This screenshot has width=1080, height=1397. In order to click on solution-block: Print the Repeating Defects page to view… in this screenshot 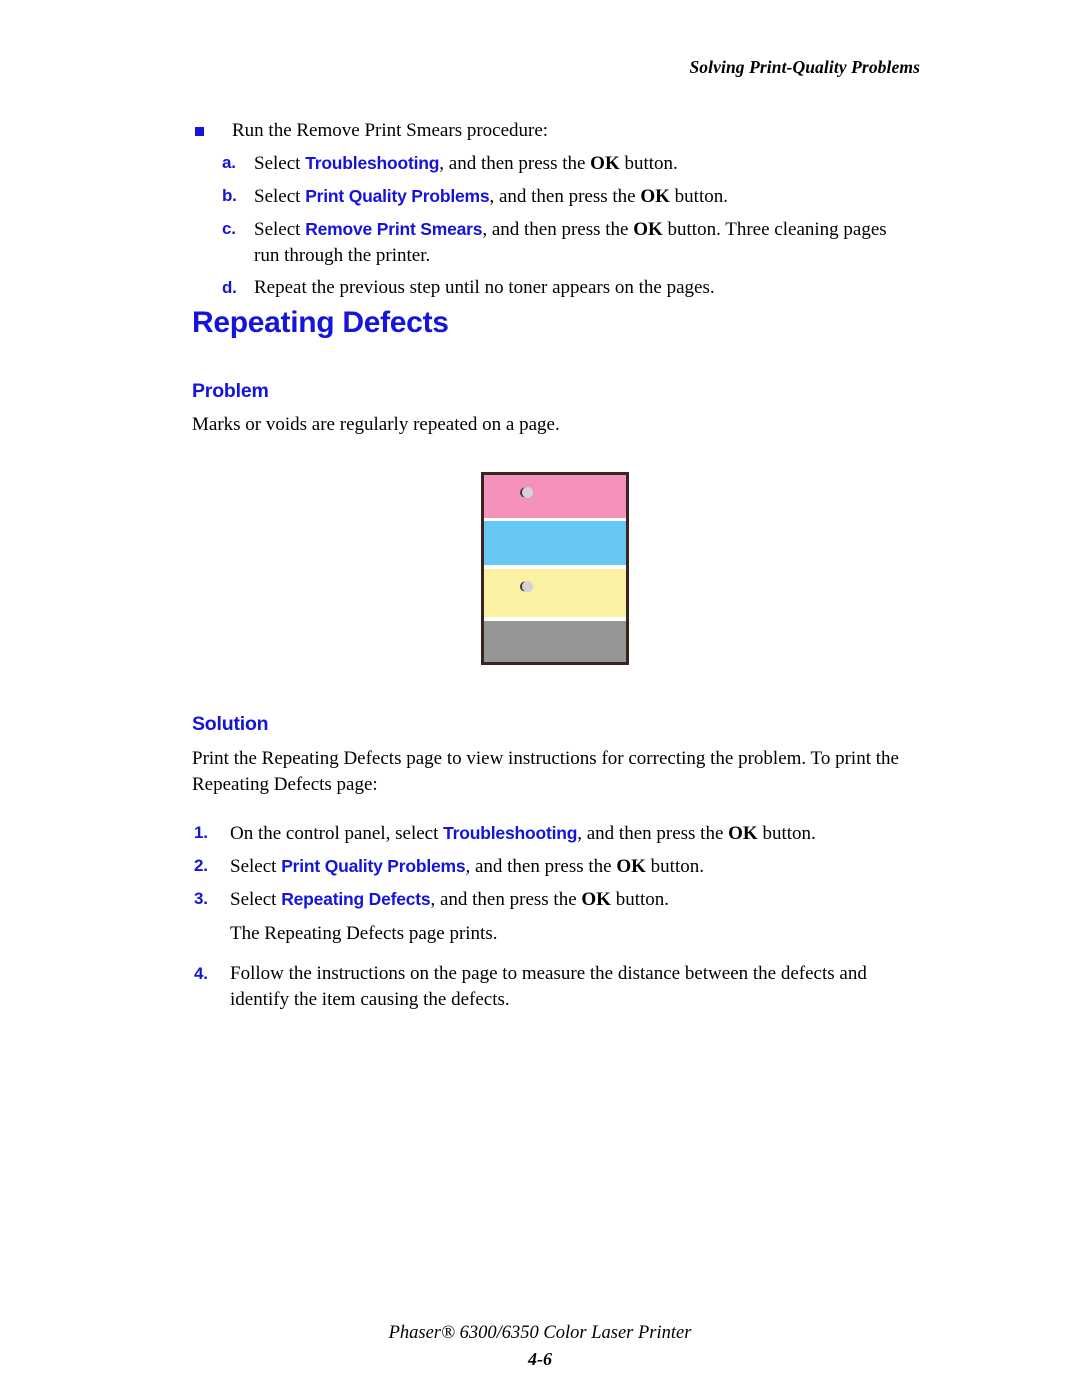, I will do `click(557, 879)`.